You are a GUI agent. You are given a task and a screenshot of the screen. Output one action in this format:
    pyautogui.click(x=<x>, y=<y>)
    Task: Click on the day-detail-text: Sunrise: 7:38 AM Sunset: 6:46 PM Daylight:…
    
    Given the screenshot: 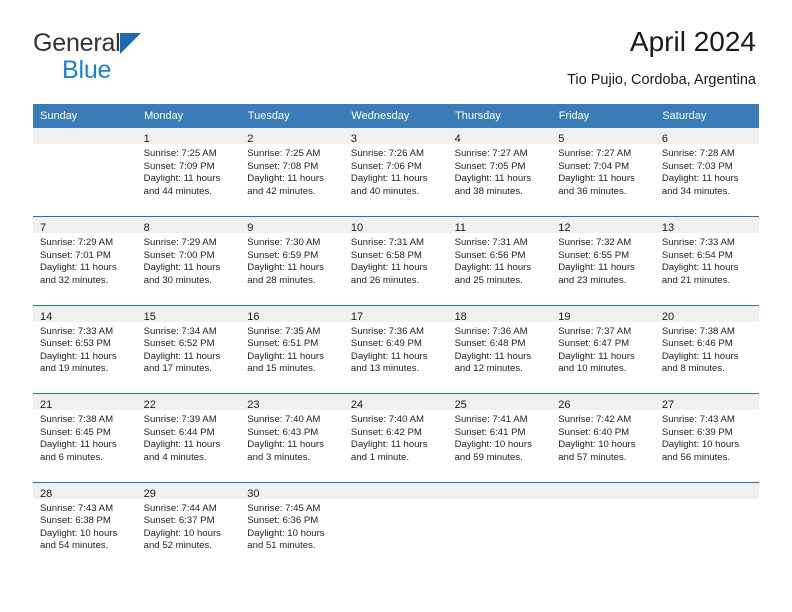 What is the action you would take?
    pyautogui.click(x=707, y=349)
    